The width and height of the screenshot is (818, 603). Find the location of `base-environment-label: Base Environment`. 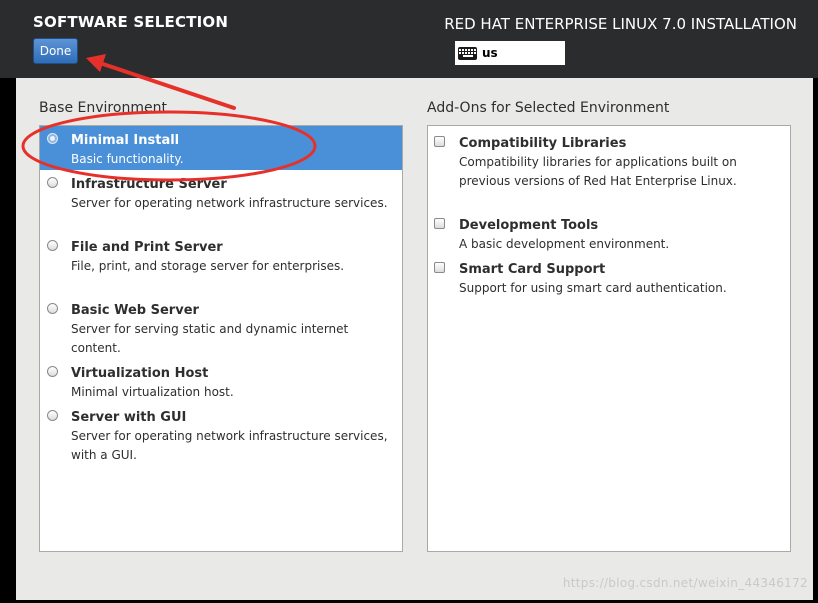

base-environment-label: Base Environment is located at coordinates (103, 108).